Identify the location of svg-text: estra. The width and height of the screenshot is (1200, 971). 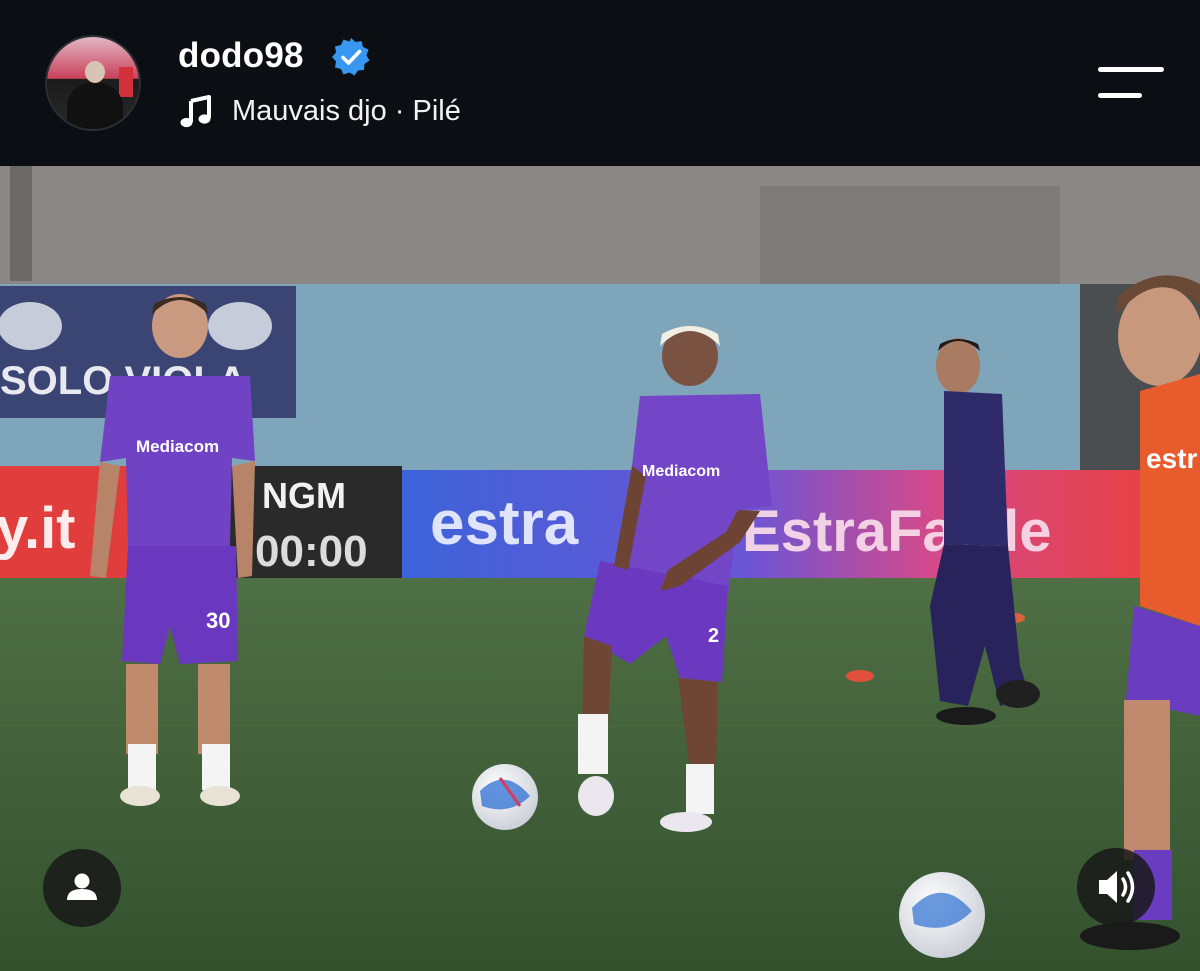
(504, 523).